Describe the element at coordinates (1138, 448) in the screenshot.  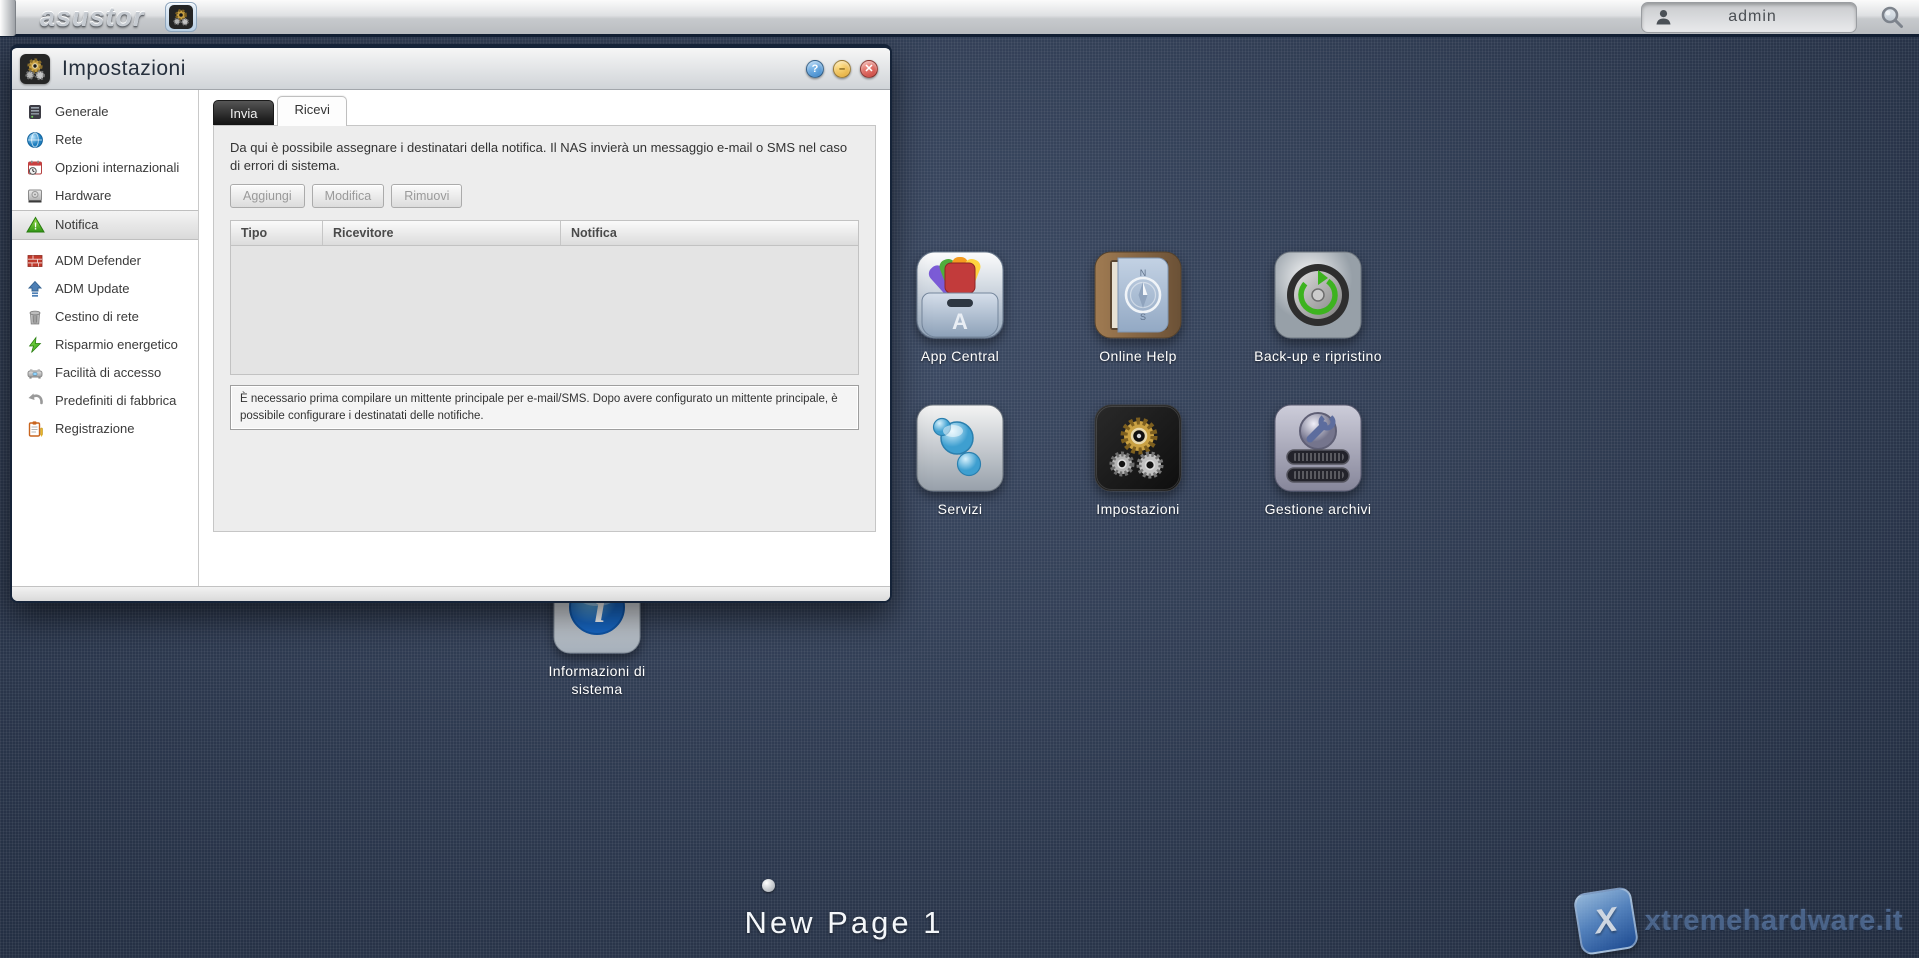
I see `settings-gears-icon` at that location.